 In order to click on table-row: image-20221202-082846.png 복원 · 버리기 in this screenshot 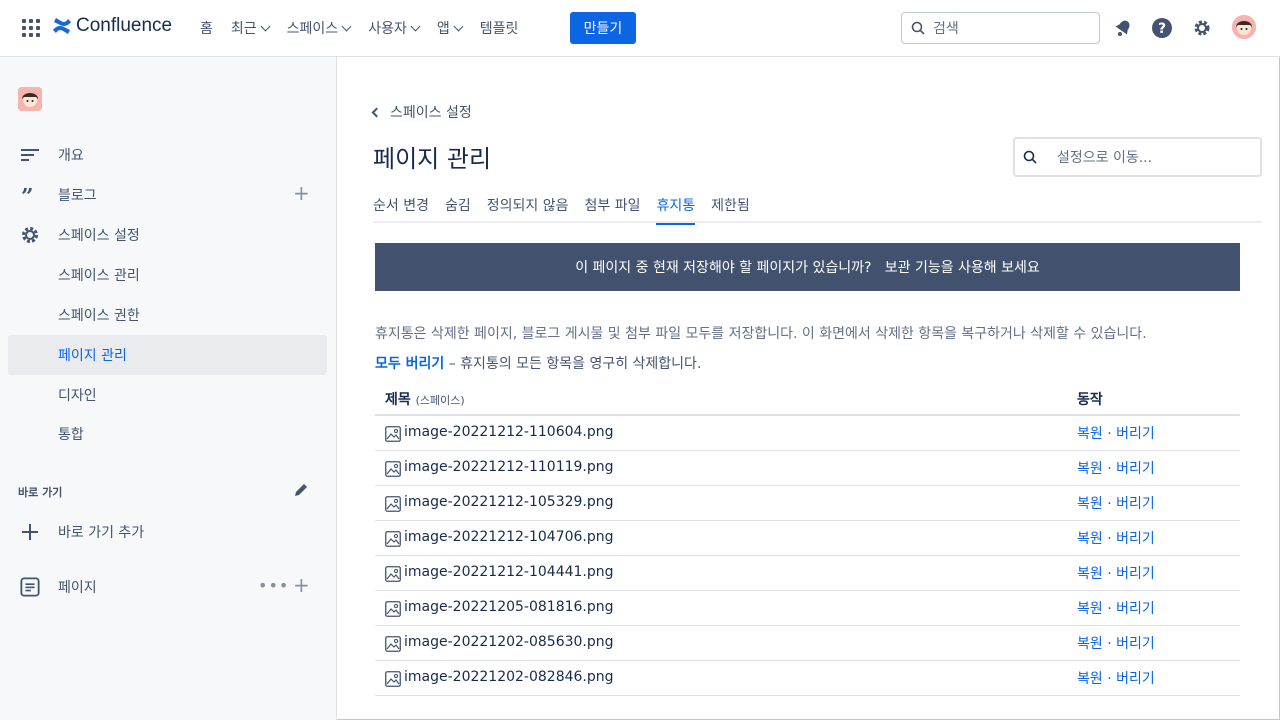, I will do `click(807, 678)`.